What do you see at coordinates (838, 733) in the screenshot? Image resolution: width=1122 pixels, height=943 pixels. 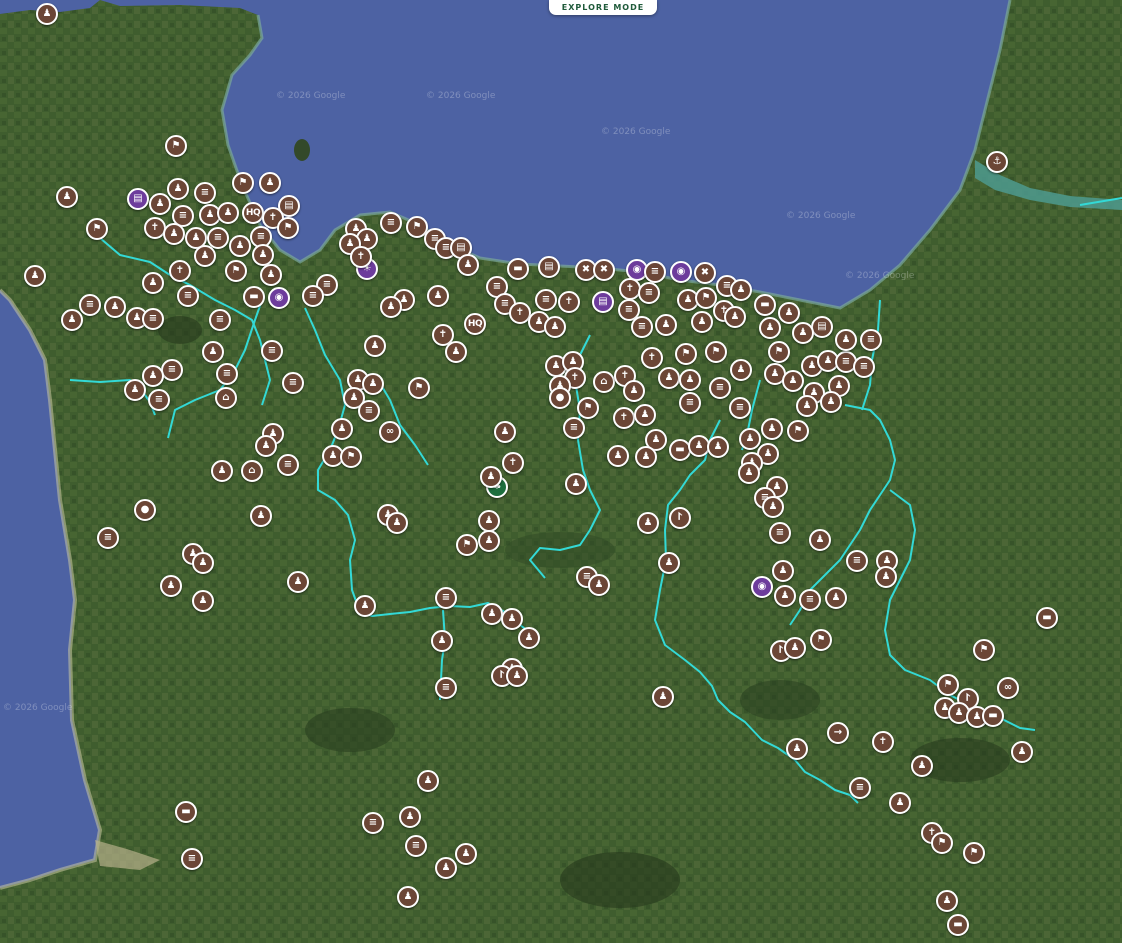 I see `artillery-marker: →` at bounding box center [838, 733].